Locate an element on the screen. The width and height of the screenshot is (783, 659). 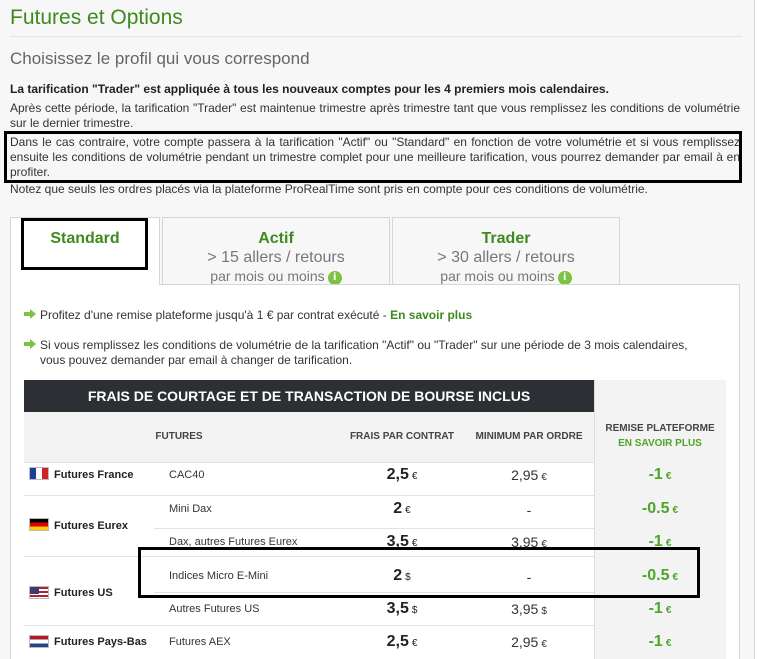
min-currency: $ is located at coordinates (544, 611).